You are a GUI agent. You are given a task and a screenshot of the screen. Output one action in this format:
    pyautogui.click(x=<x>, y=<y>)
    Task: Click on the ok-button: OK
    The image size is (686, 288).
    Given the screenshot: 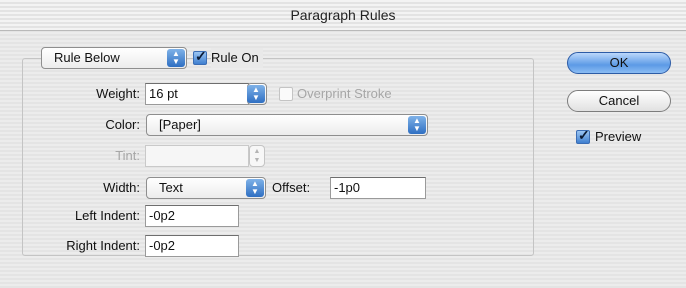 What is the action you would take?
    pyautogui.click(x=619, y=63)
    